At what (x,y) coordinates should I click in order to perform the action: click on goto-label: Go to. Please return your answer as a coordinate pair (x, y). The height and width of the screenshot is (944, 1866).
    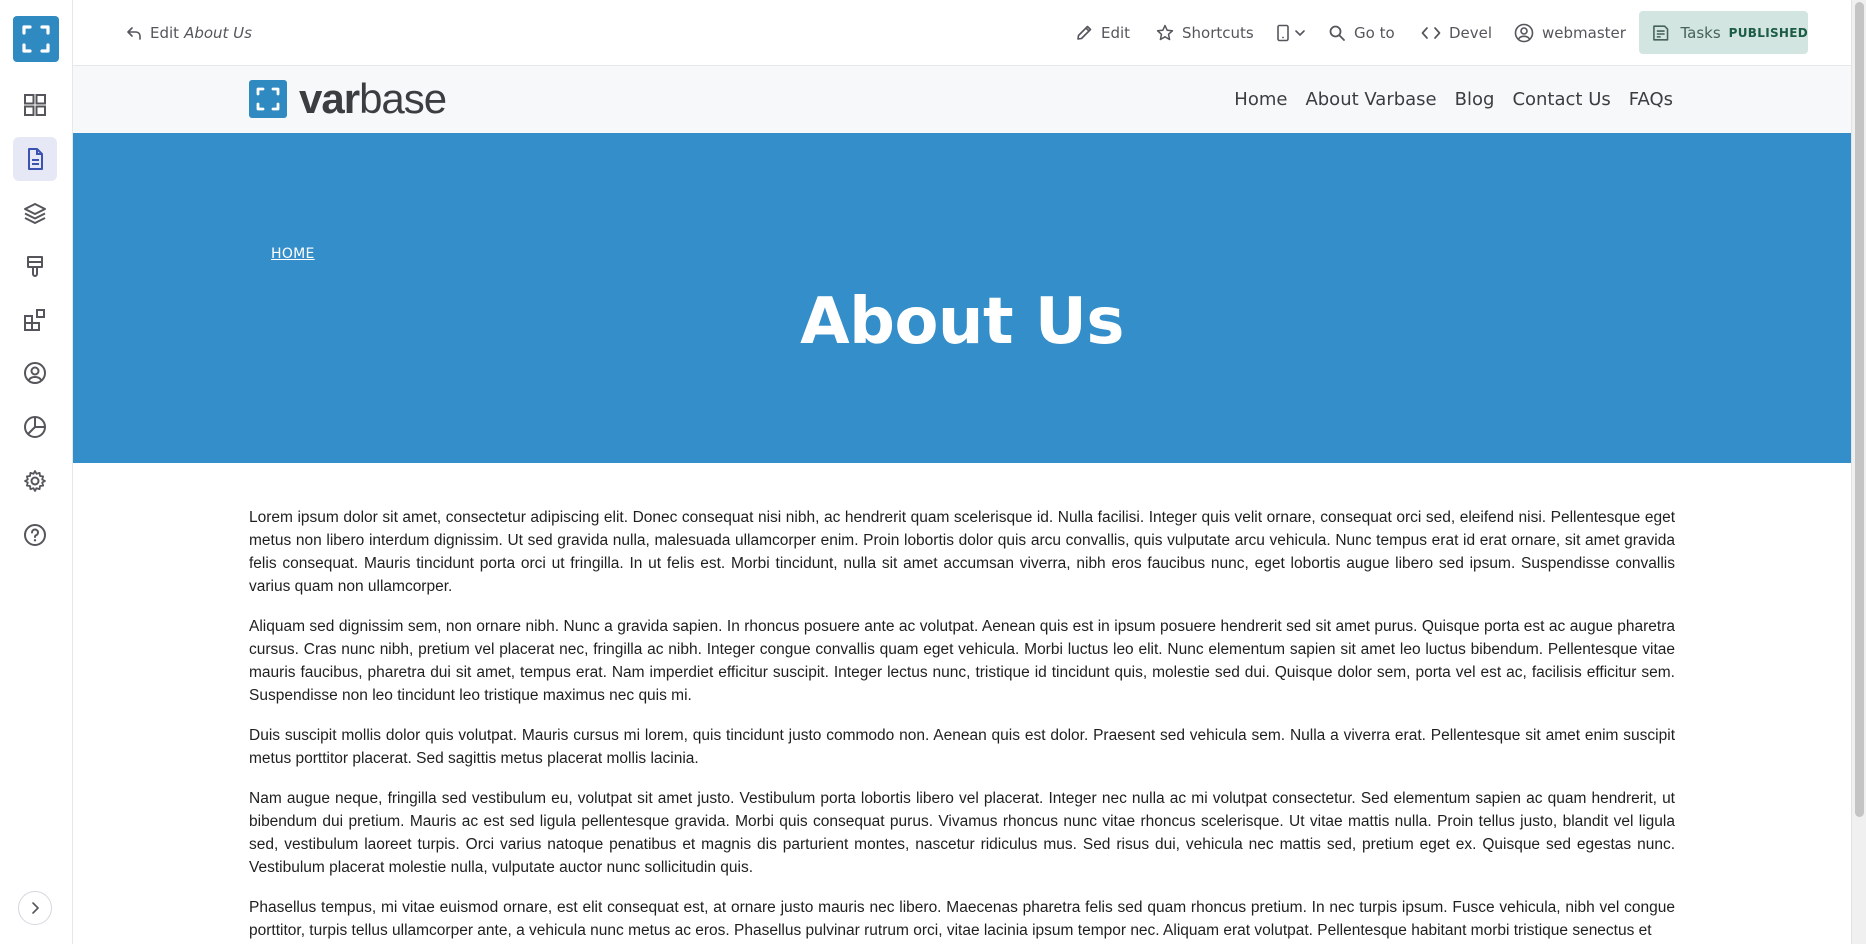
    Looking at the image, I should click on (1374, 33).